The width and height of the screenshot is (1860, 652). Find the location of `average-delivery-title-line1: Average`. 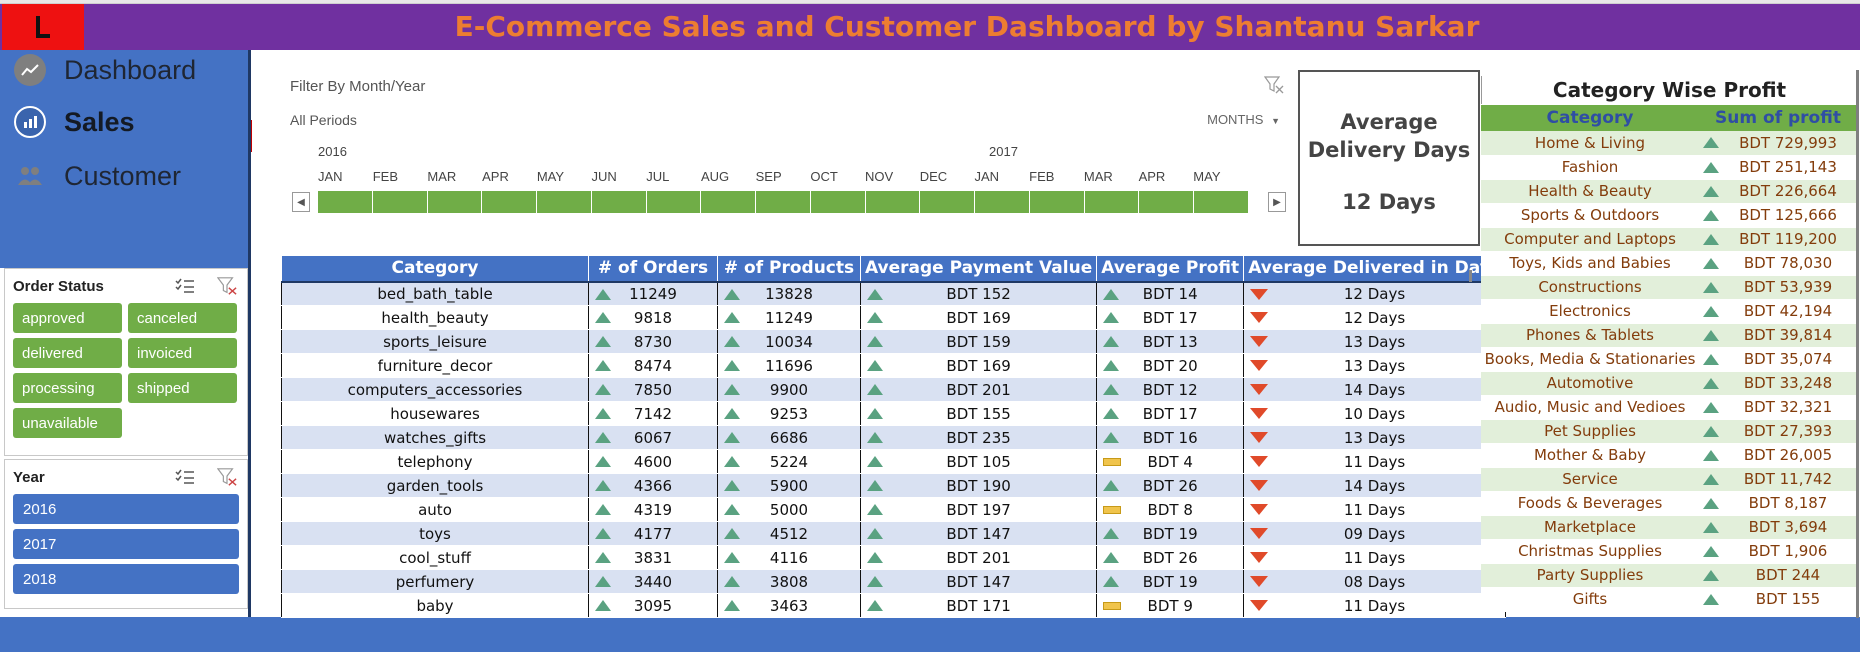

average-delivery-title-line1: Average is located at coordinates (1389, 122).